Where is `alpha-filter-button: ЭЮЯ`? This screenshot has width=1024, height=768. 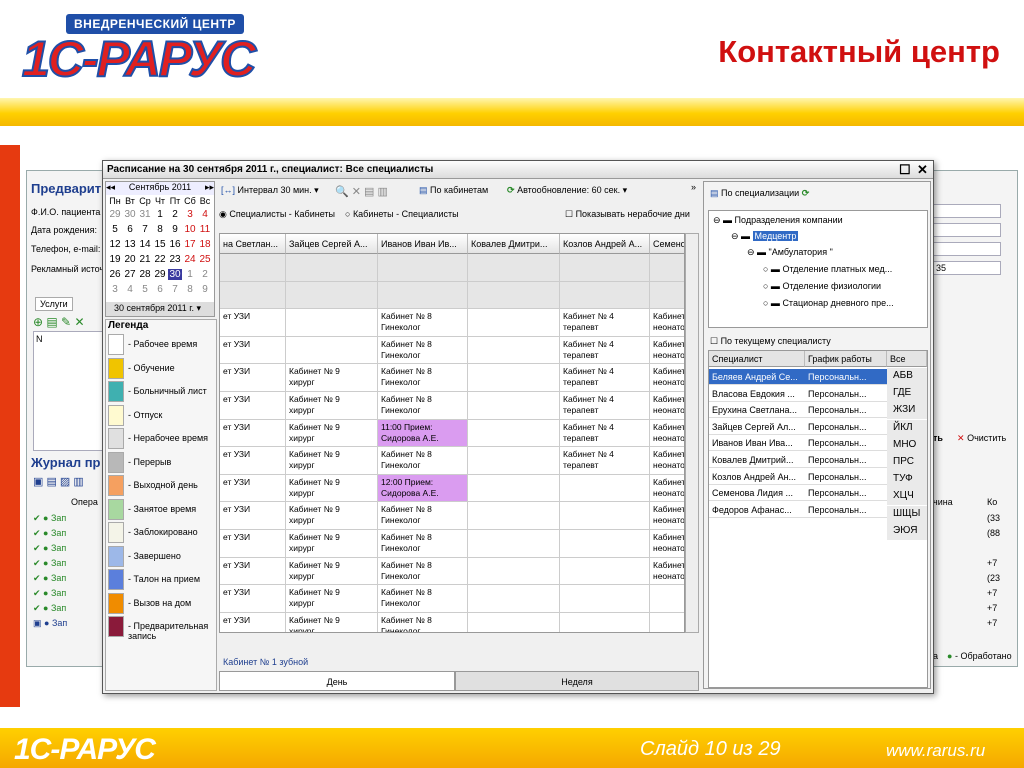
alpha-filter-button: ЭЮЯ is located at coordinates (907, 531).